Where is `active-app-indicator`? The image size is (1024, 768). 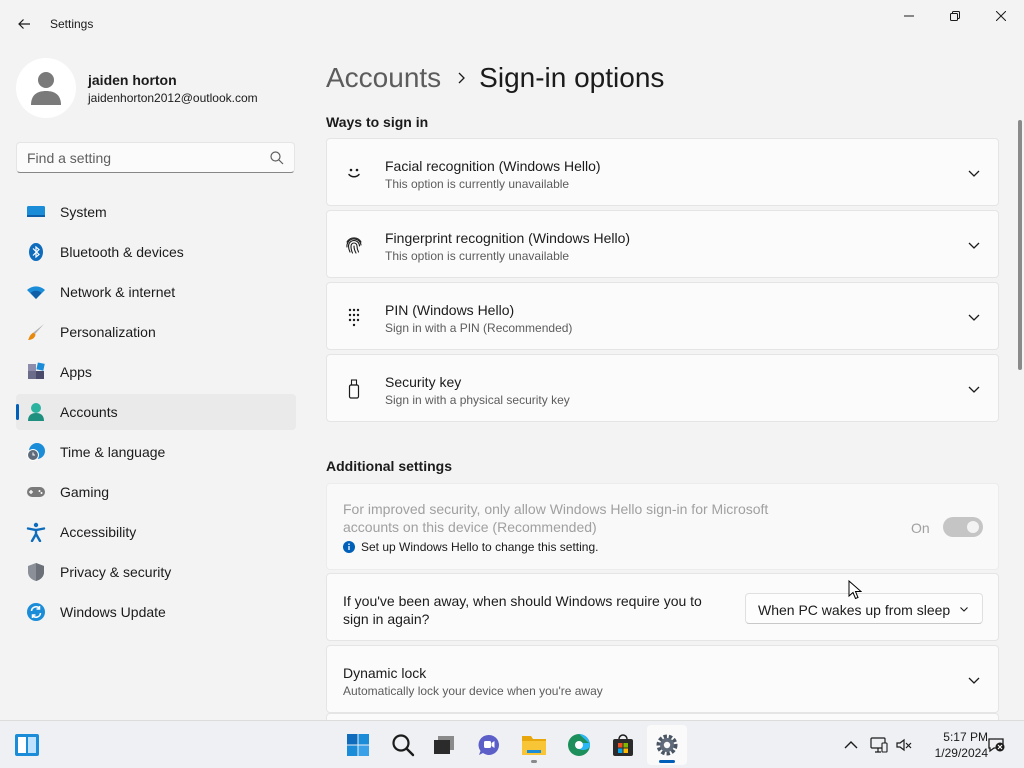
active-app-indicator is located at coordinates (667, 761).